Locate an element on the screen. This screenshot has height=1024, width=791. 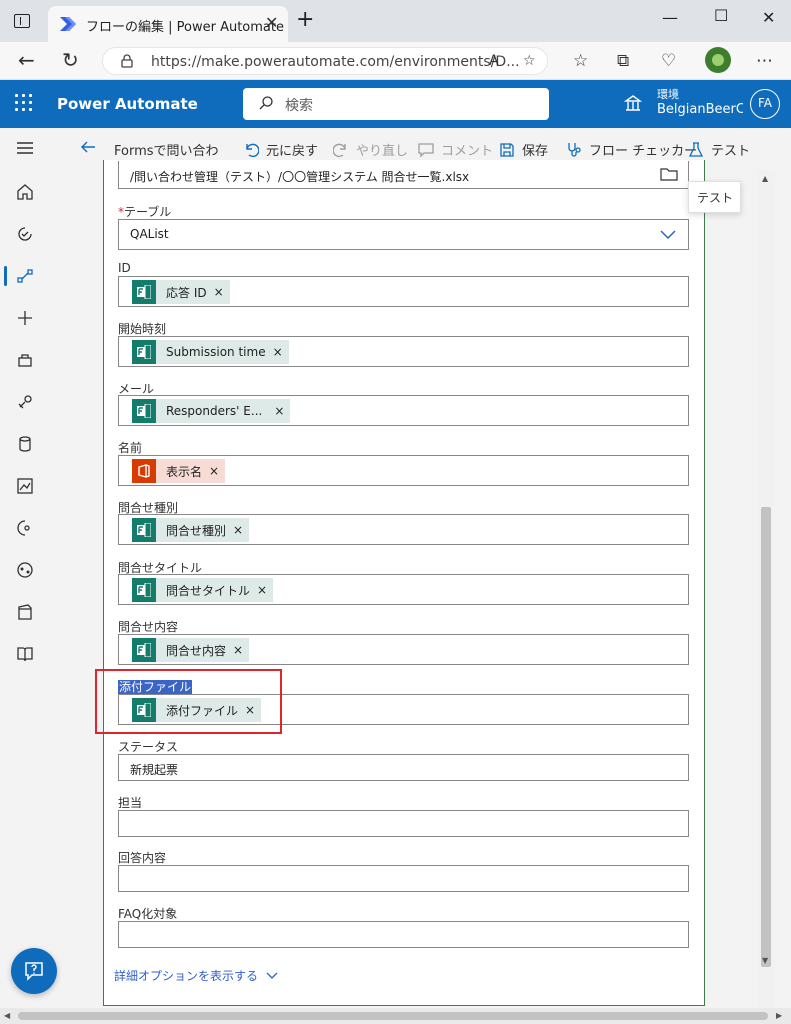
close-window-icon: ✕ is located at coordinates (768, 17).